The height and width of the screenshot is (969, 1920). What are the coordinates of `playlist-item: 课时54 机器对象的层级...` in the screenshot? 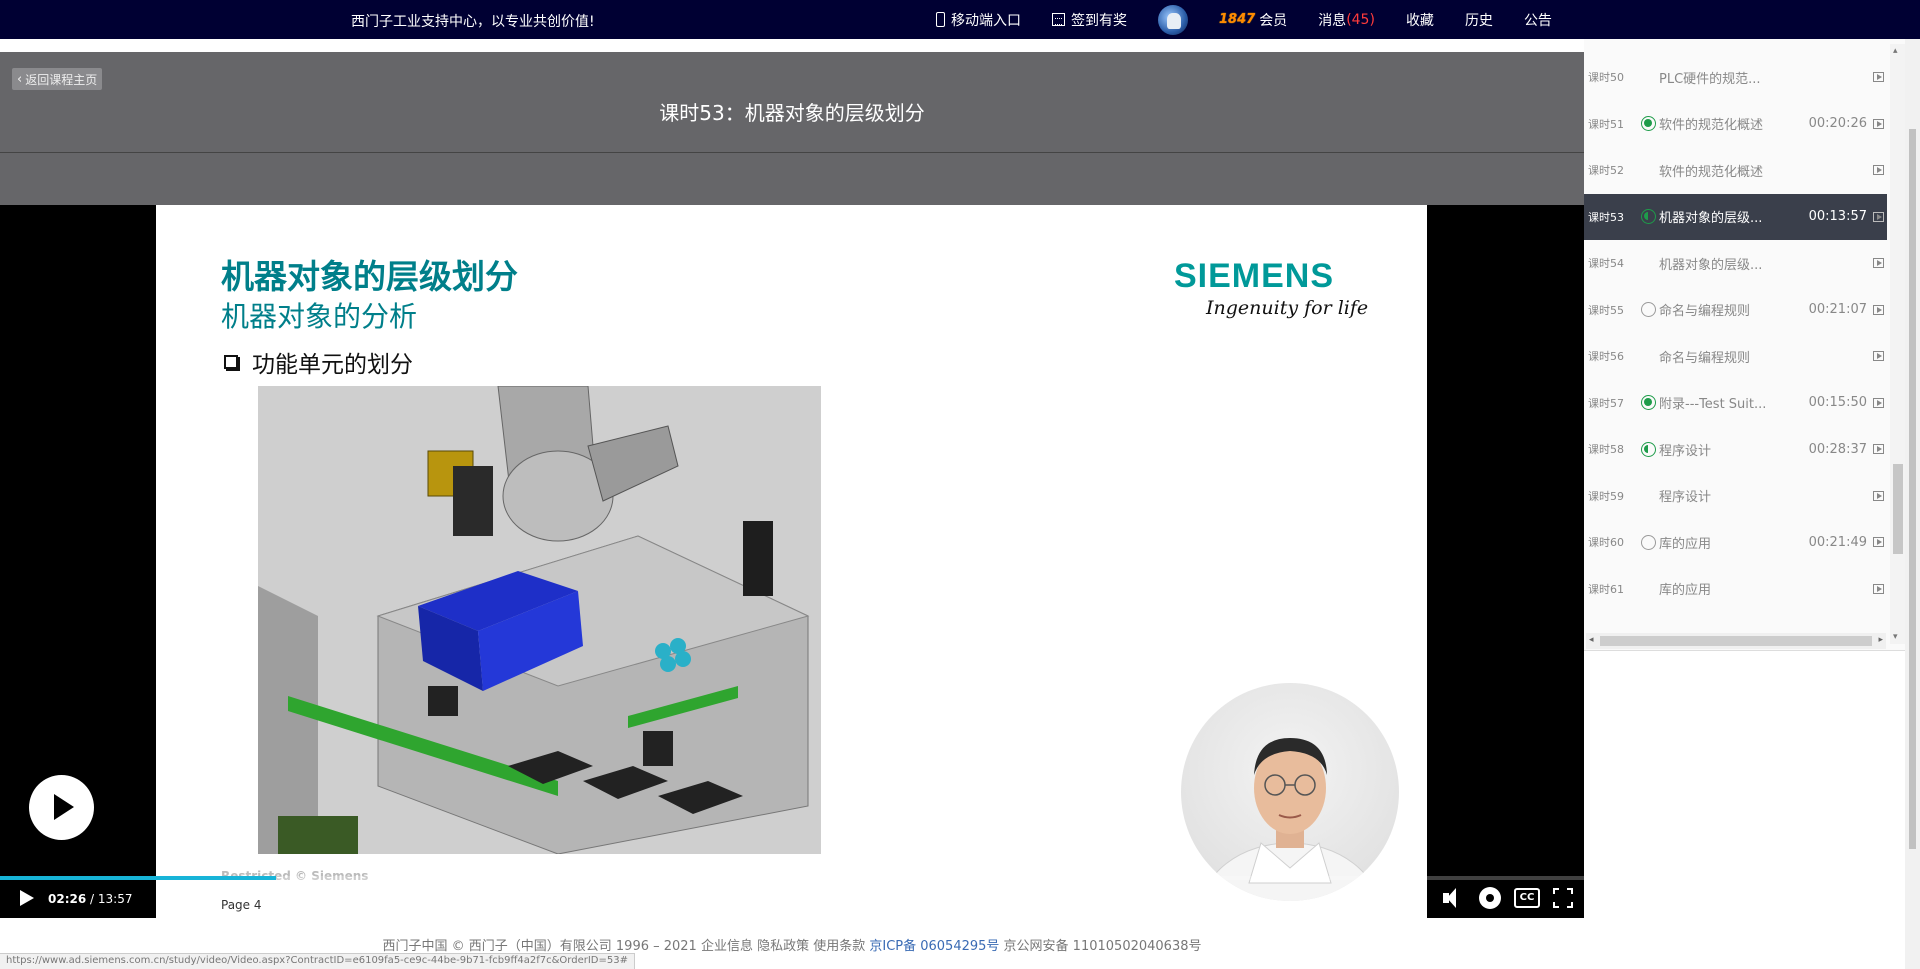 It's located at (1735, 263).